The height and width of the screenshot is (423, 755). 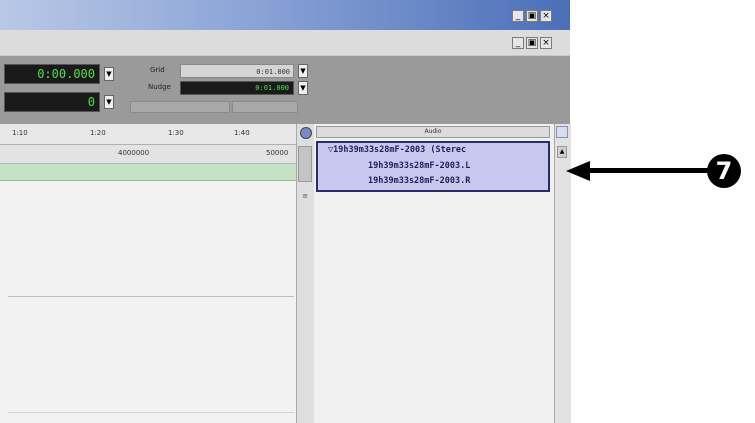 I want to click on nudge-dropdown: ▼, so click(x=303, y=88).